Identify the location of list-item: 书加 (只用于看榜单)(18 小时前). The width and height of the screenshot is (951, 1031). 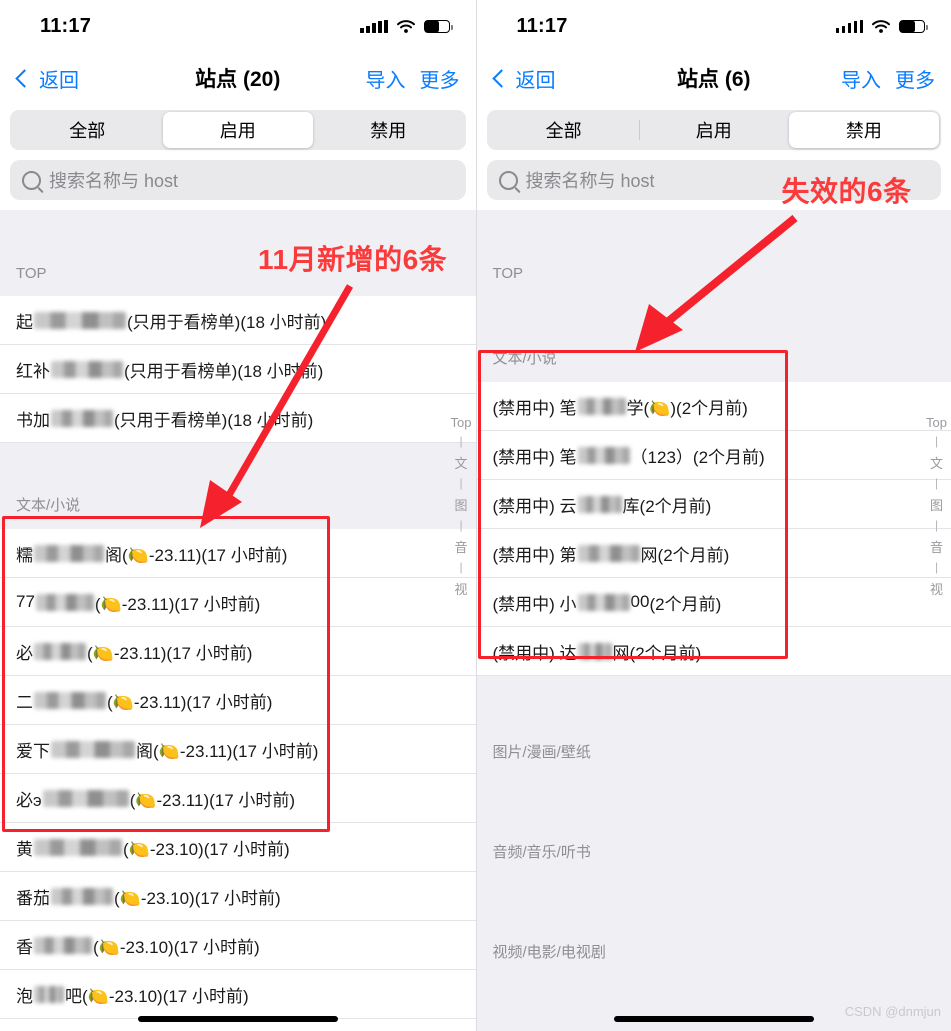
(238, 418).